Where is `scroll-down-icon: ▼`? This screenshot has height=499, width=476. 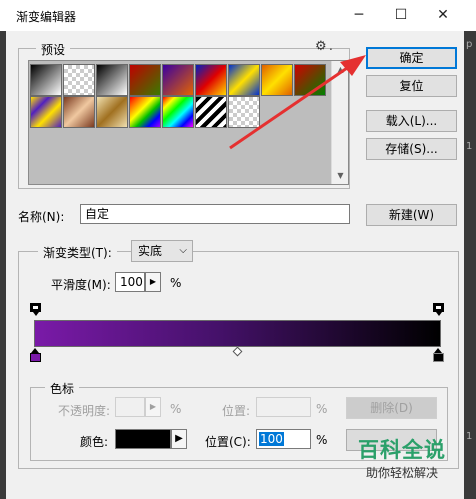 scroll-down-icon: ▼ is located at coordinates (340, 175).